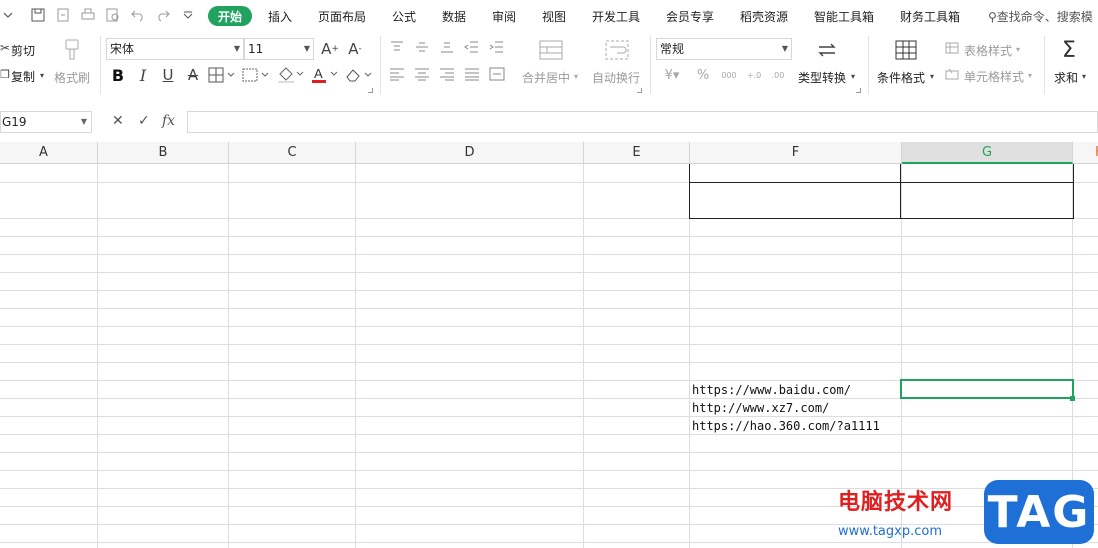 This screenshot has width=1098, height=548. Describe the element at coordinates (447, 47) in the screenshot. I see `align-bottom-icon` at that location.